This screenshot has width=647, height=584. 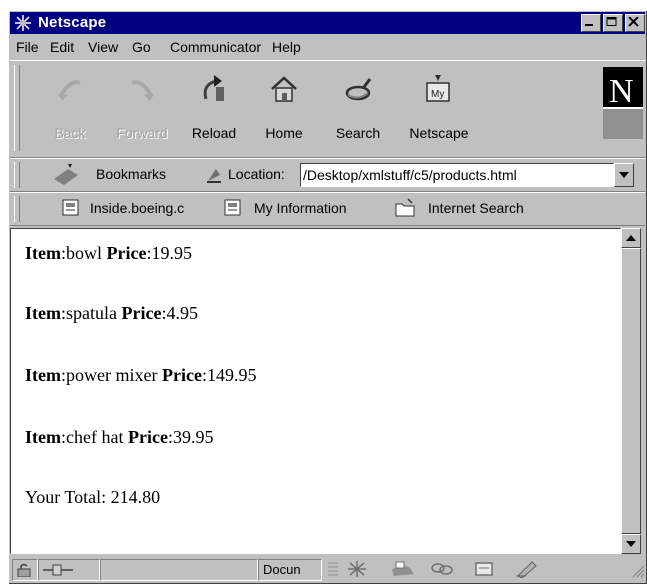 I want to click on product-line: Item:chef hat Price:39.95, so click(x=119, y=437).